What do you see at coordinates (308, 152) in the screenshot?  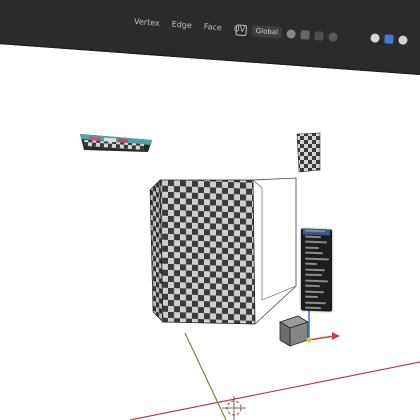 I see `checker-panel-object` at bounding box center [308, 152].